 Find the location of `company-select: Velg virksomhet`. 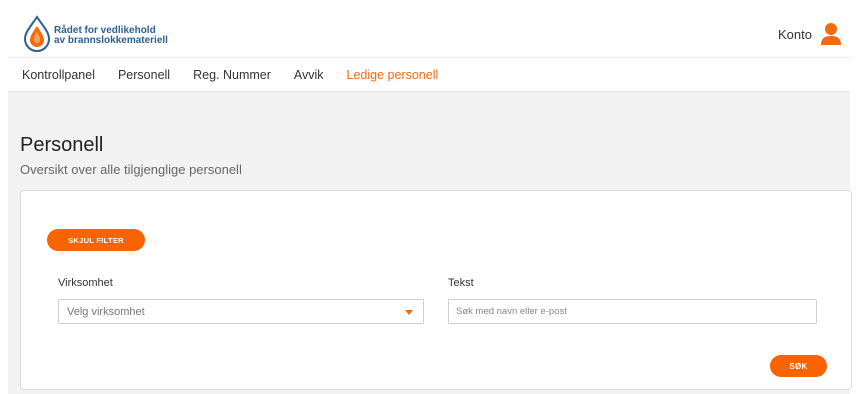

company-select: Velg virksomhet is located at coordinates (241, 311).